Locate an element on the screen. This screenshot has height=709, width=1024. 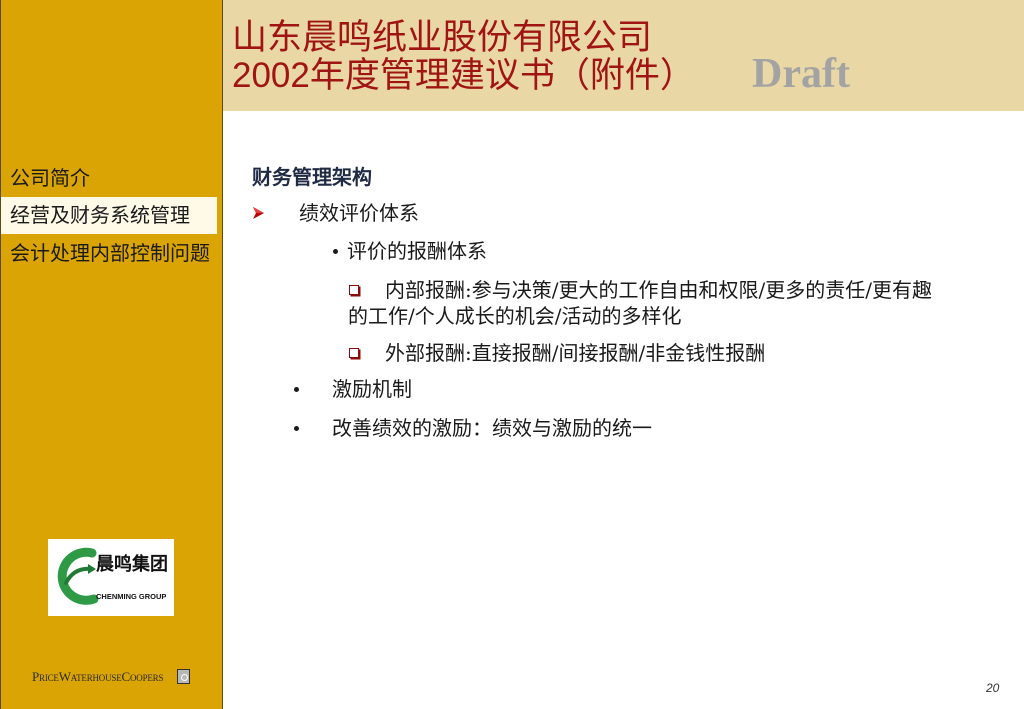
chenming-logo-icon: 晨鸣集团 CHENMING GROUP is located at coordinates (112, 576).